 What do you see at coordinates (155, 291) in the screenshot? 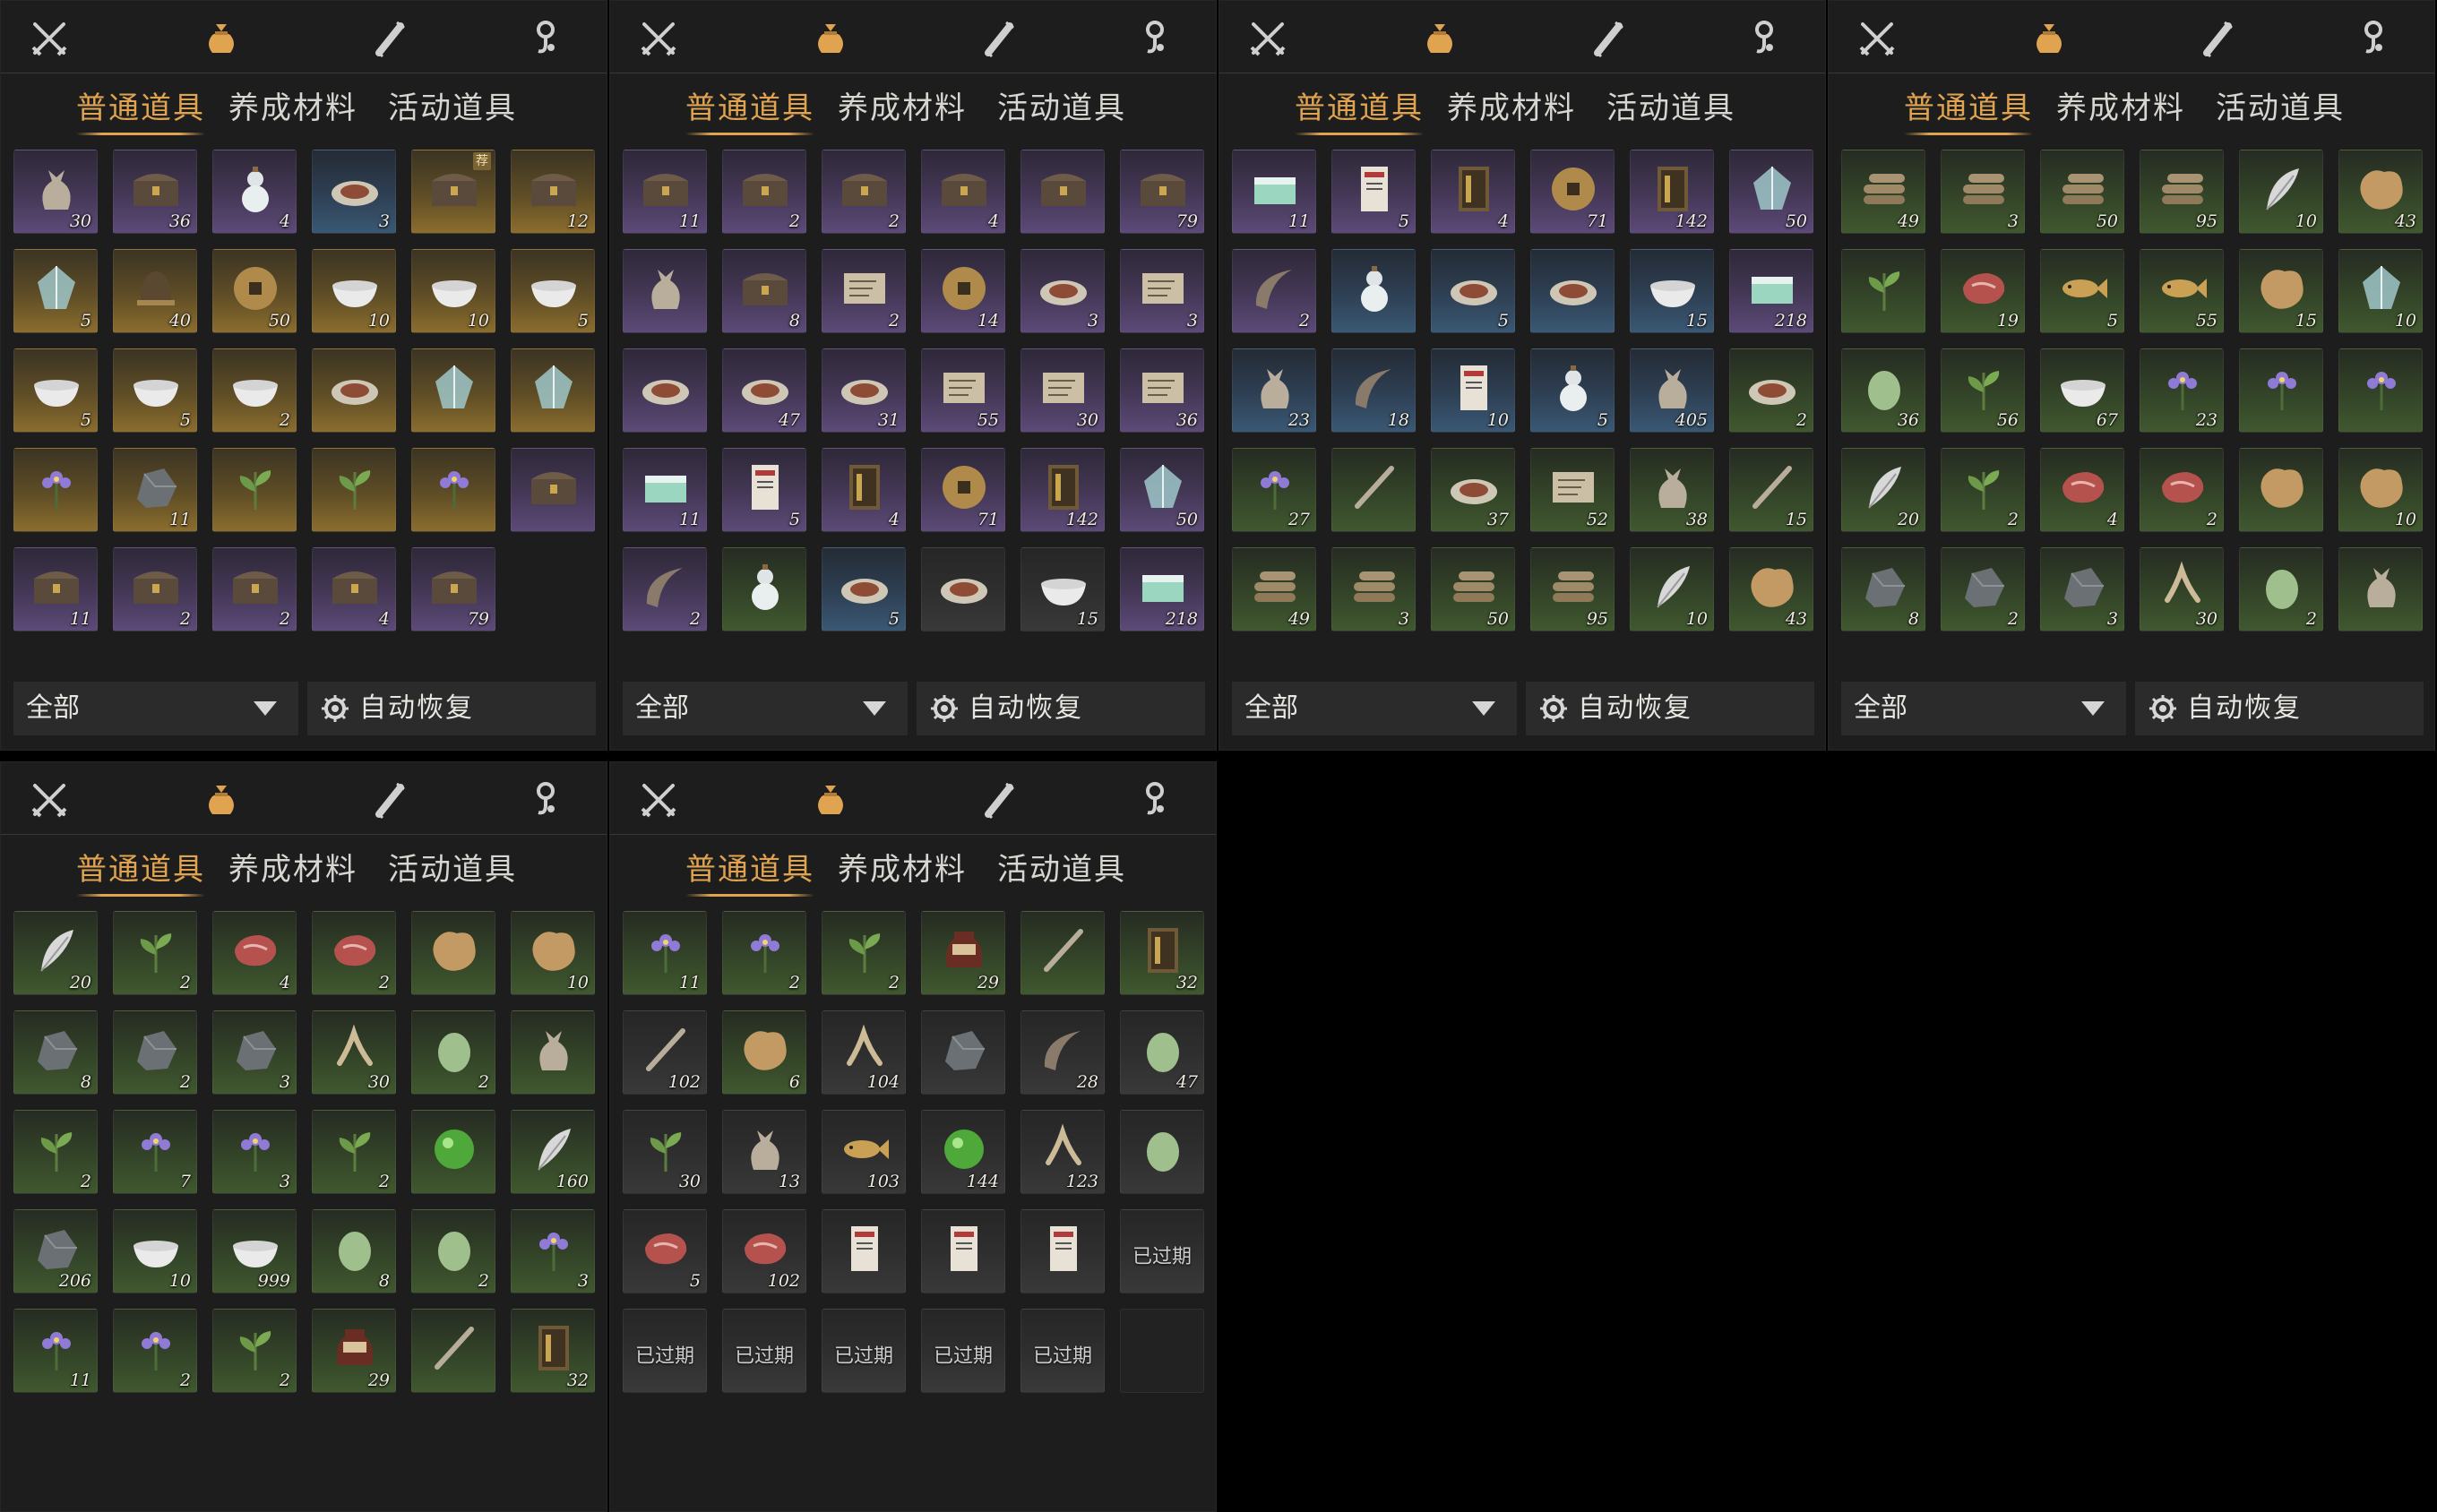
I see `item-slot: 40` at bounding box center [155, 291].